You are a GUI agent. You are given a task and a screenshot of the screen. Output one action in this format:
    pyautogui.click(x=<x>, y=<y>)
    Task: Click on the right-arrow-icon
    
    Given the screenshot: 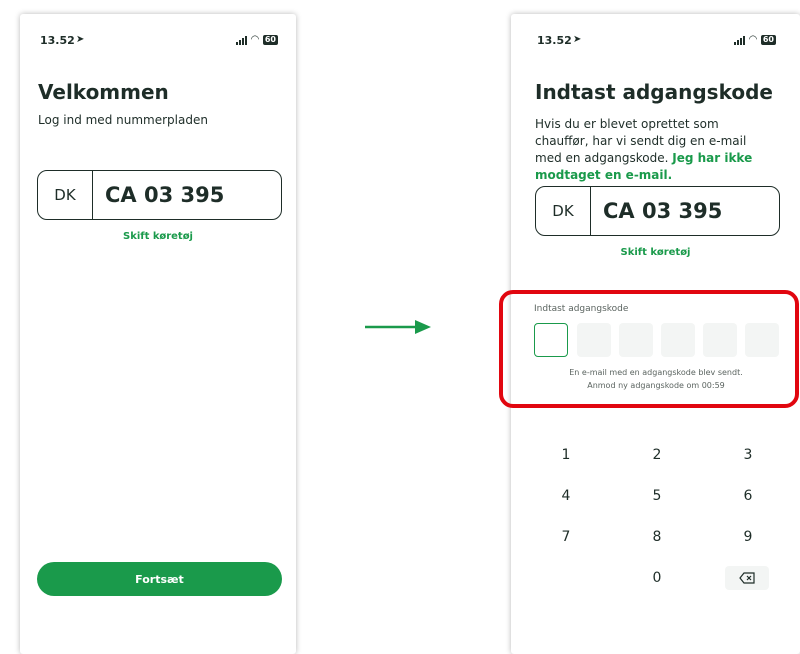 What is the action you would take?
    pyautogui.click(x=398, y=327)
    